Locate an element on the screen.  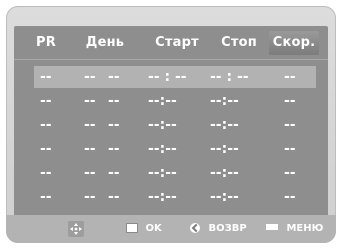
dpad-icon is located at coordinates (76, 229).